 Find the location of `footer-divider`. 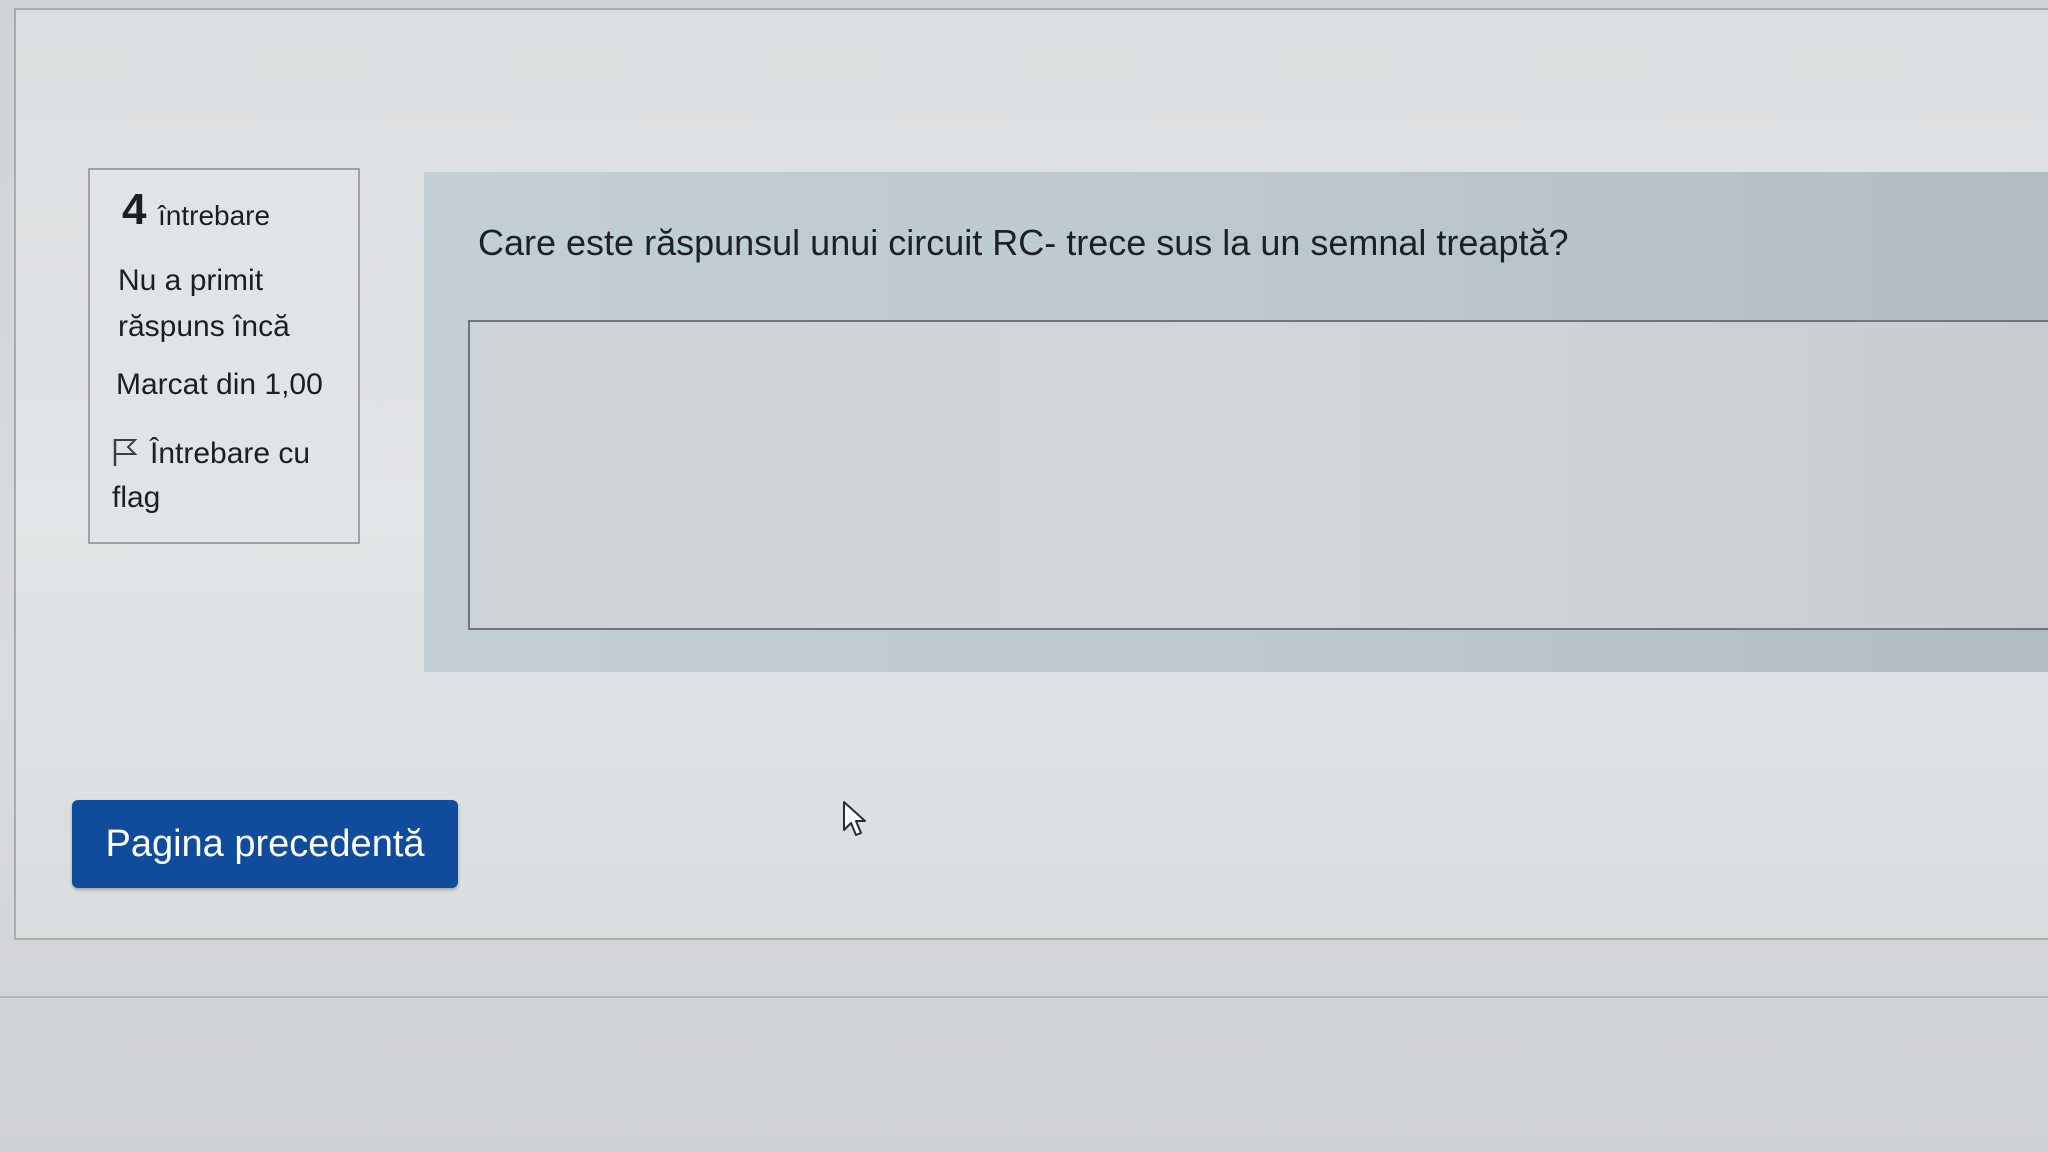

footer-divider is located at coordinates (1024, 997).